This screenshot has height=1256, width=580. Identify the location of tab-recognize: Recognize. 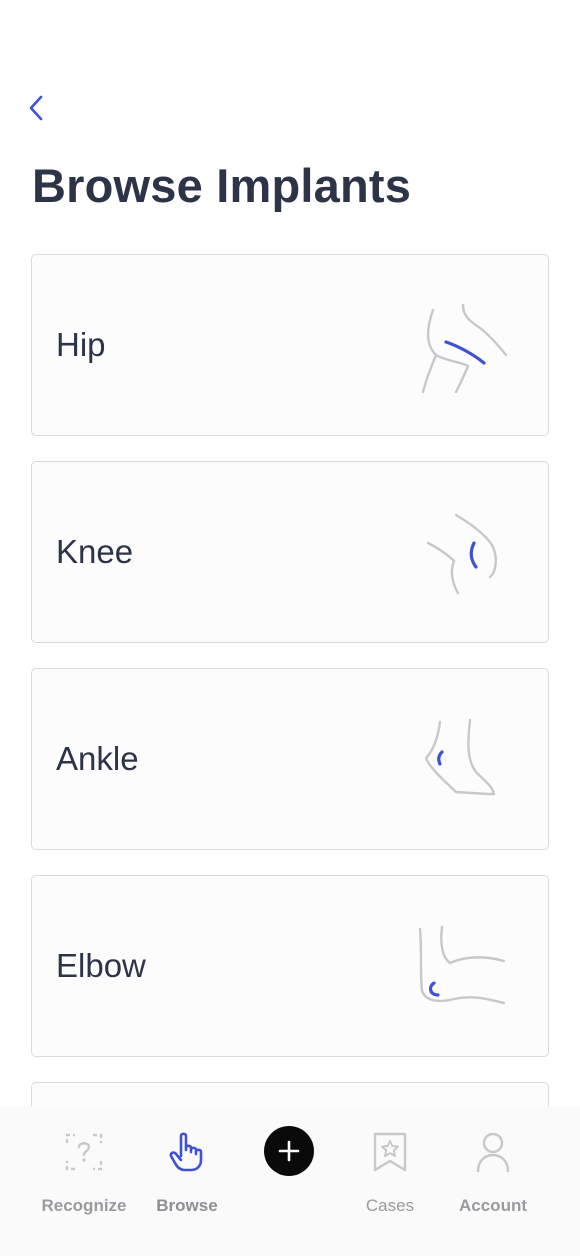
(84, 1175).